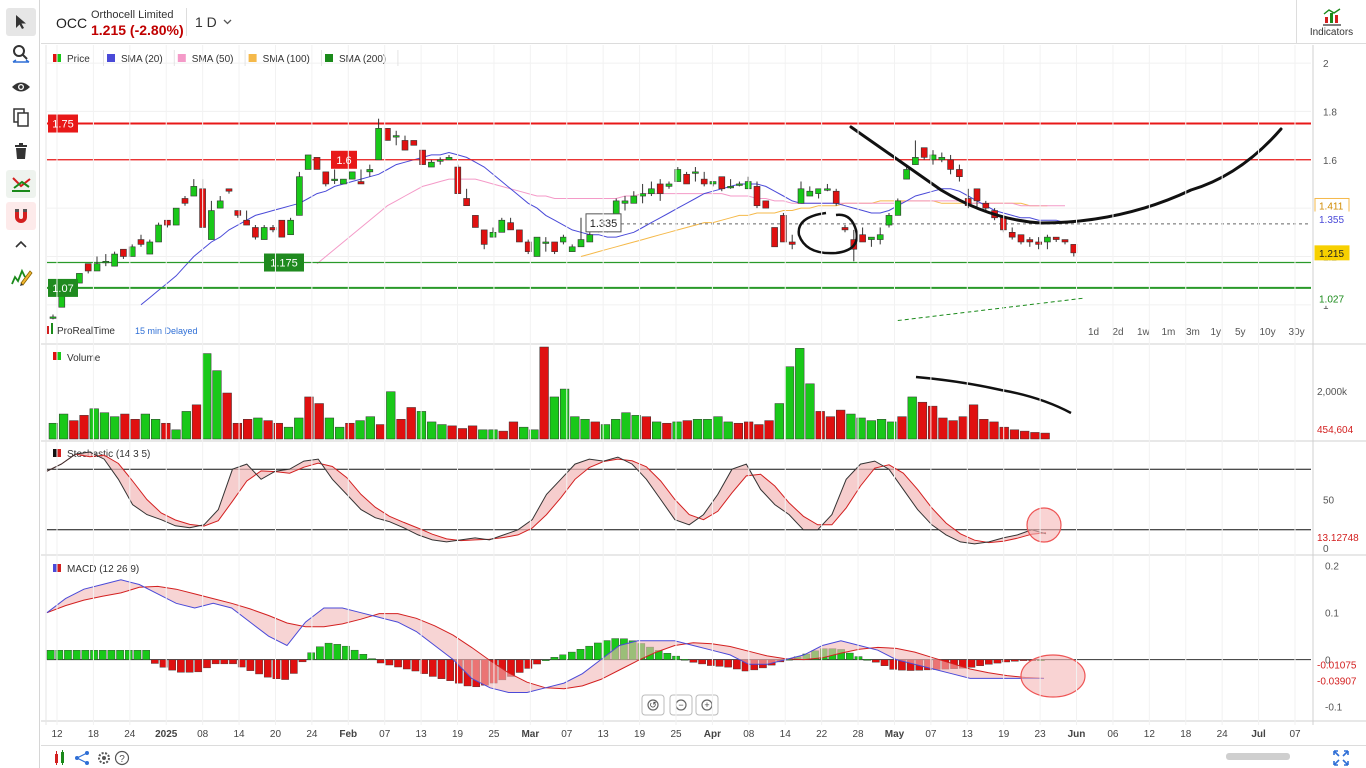  Describe the element at coordinates (653, 705) in the screenshot. I see `reset-zoom-icon: ↺` at that location.